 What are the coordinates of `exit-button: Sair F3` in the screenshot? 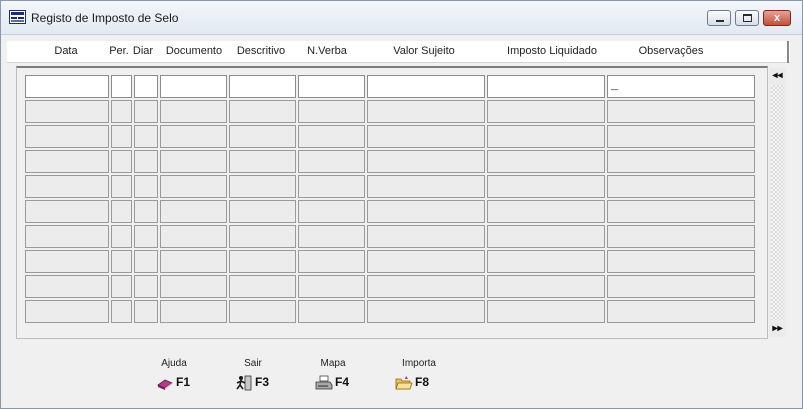 It's located at (253, 376).